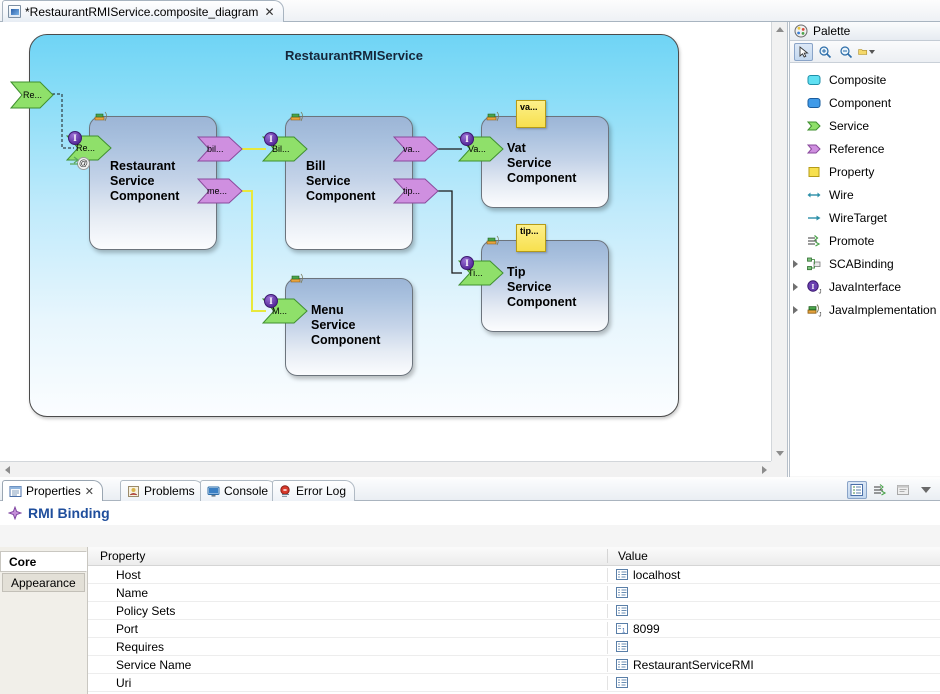 Image resolution: width=940 pixels, height=694 pixels. What do you see at coordinates (814, 241) in the screenshot?
I see `promote-icon` at bounding box center [814, 241].